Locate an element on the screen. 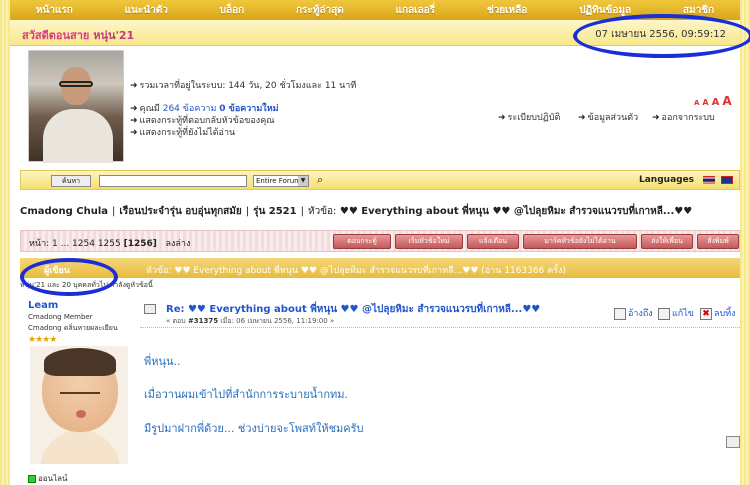 The image size is (750, 485). delete-label: ลบทิ้ง is located at coordinates (725, 314).